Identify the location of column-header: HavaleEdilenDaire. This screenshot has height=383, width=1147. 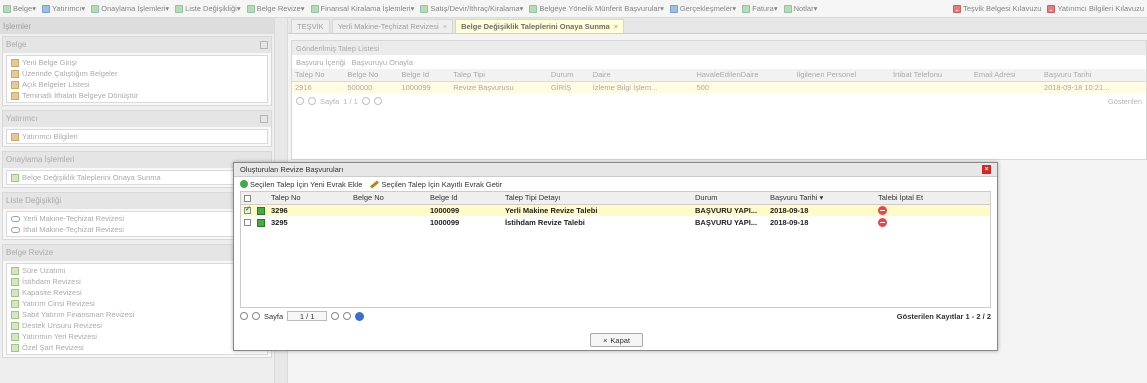
(743, 75).